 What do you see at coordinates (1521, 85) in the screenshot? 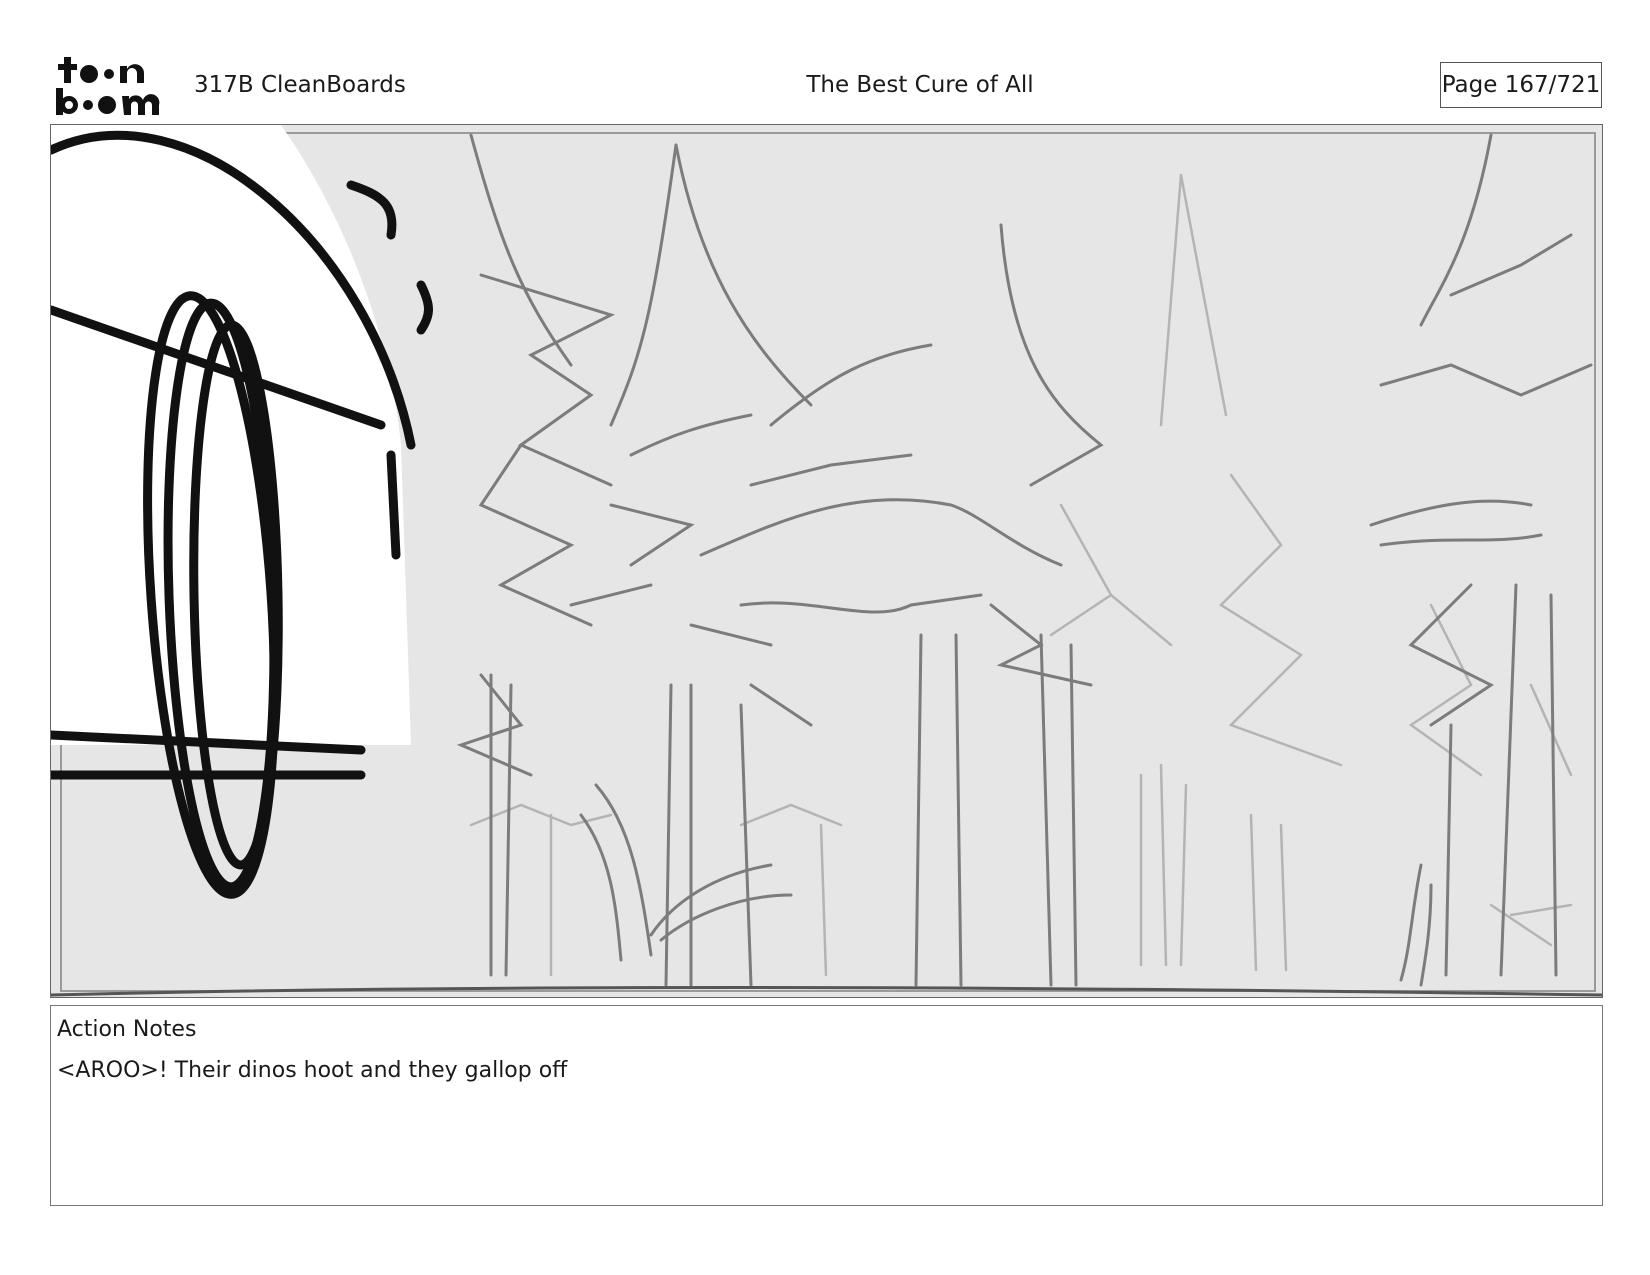
I see `page-number: Page 167/721` at bounding box center [1521, 85].